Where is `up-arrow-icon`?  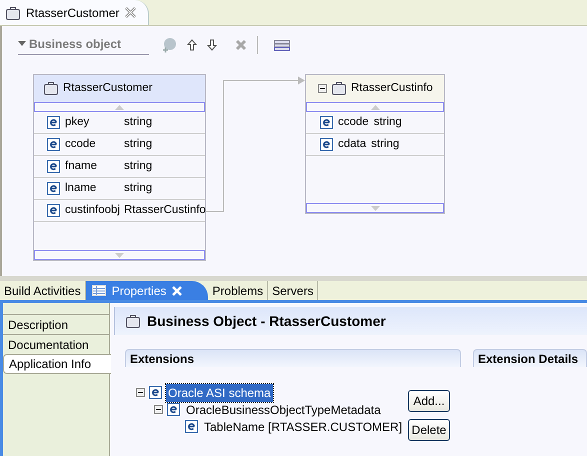 up-arrow-icon is located at coordinates (192, 45).